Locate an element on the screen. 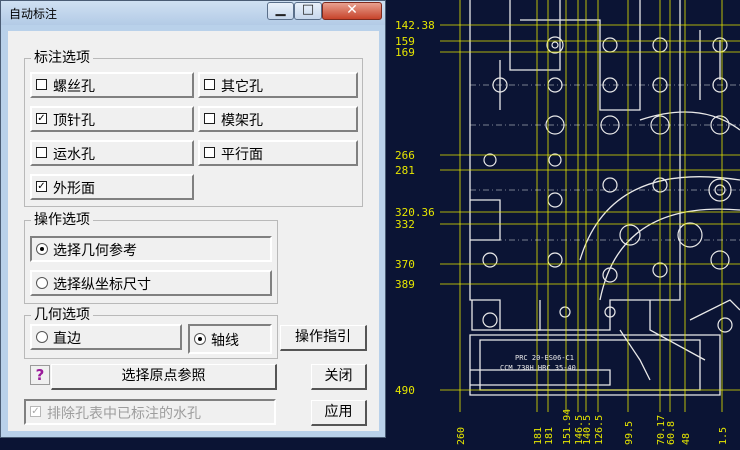 This screenshot has height=450, width=740. radio-axis-line is located at coordinates (200, 339).